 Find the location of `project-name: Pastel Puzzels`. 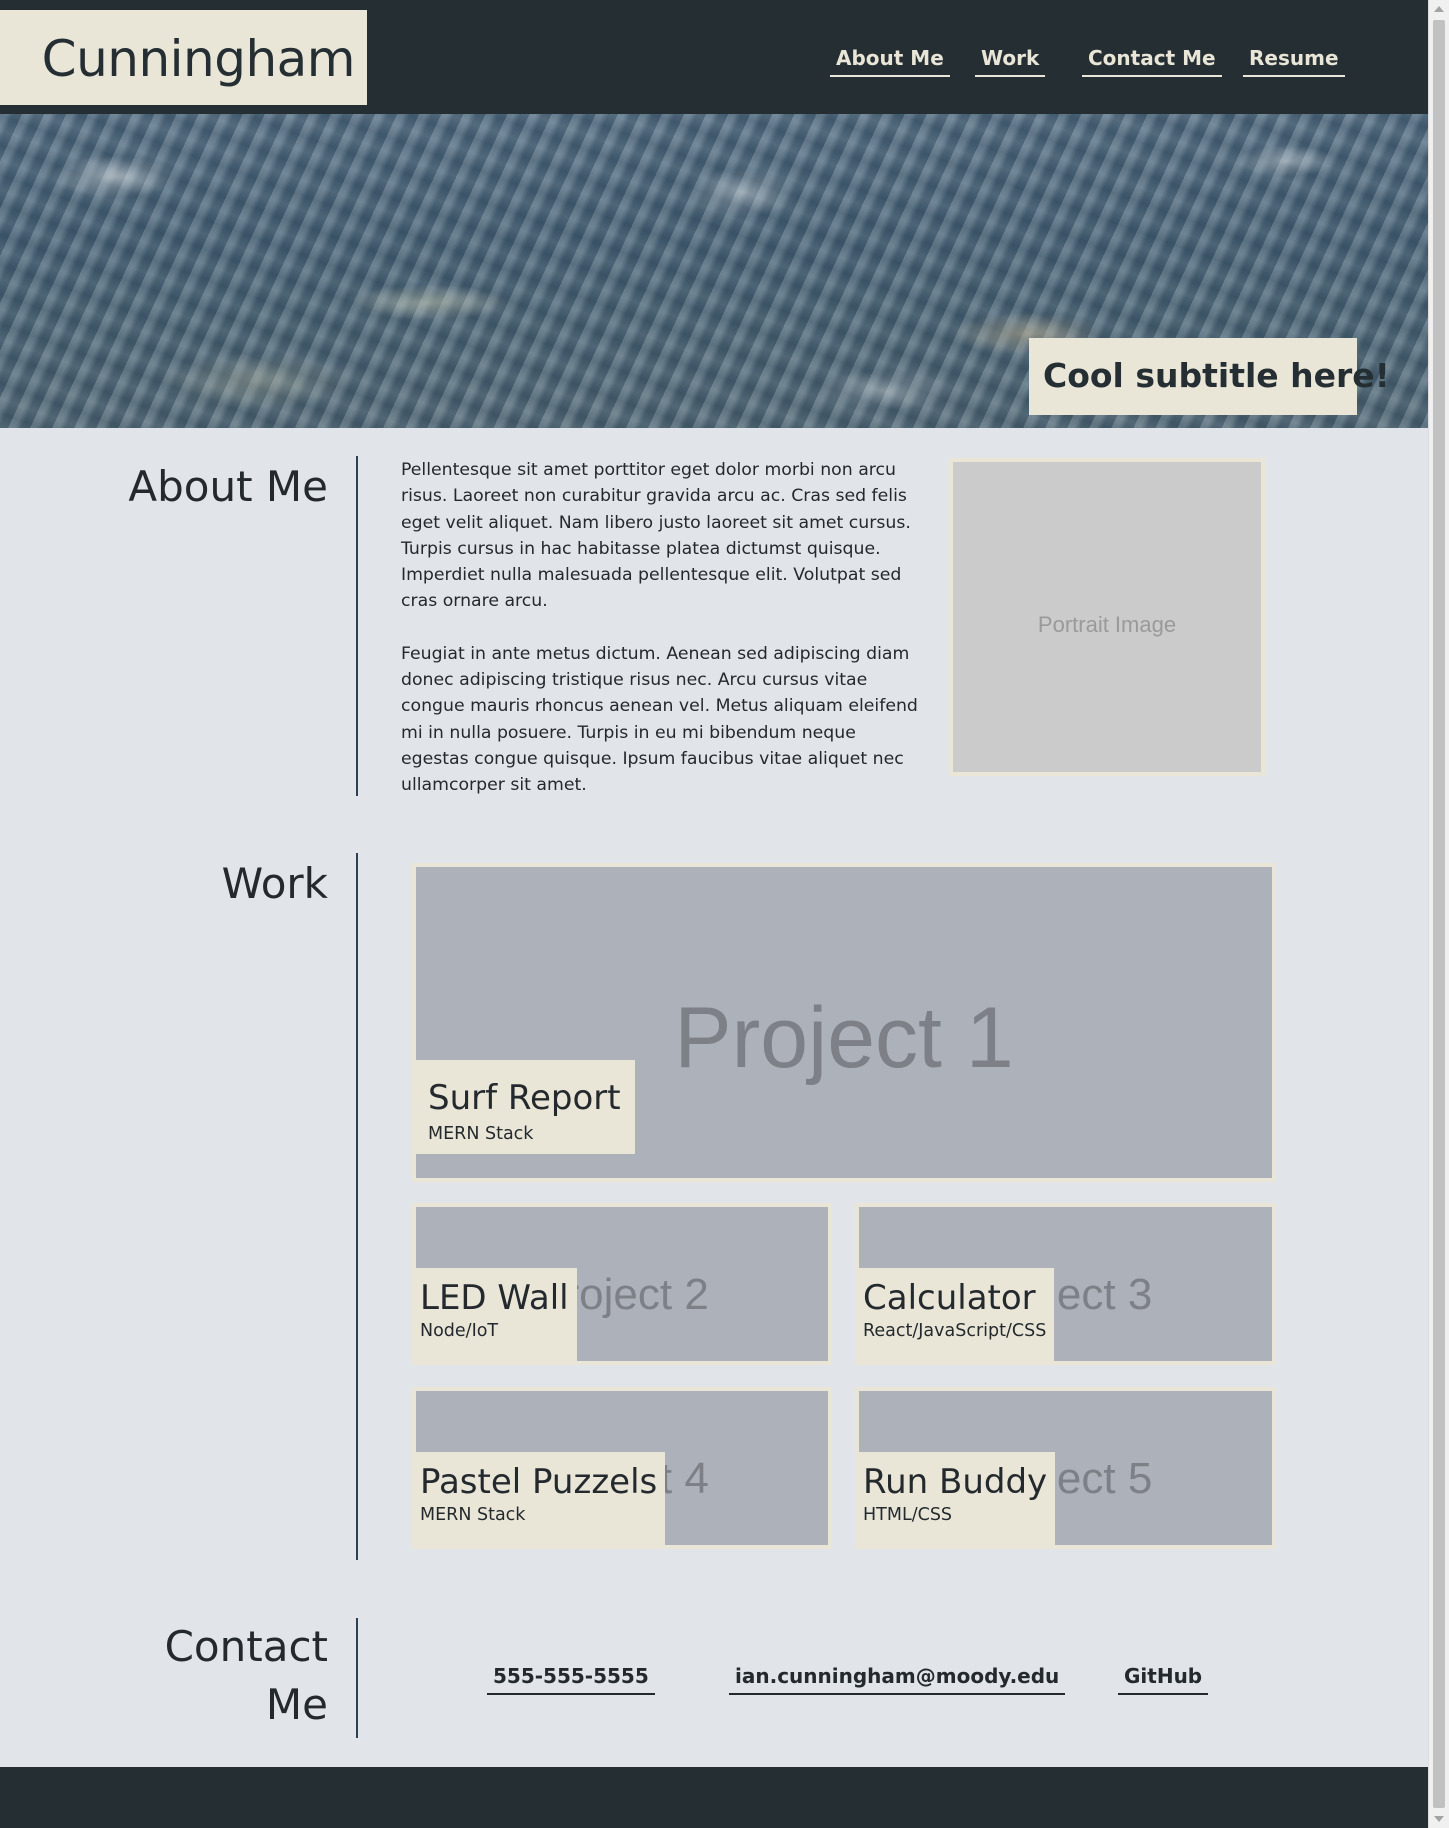

project-name: Pastel Puzzels is located at coordinates (539, 1482).